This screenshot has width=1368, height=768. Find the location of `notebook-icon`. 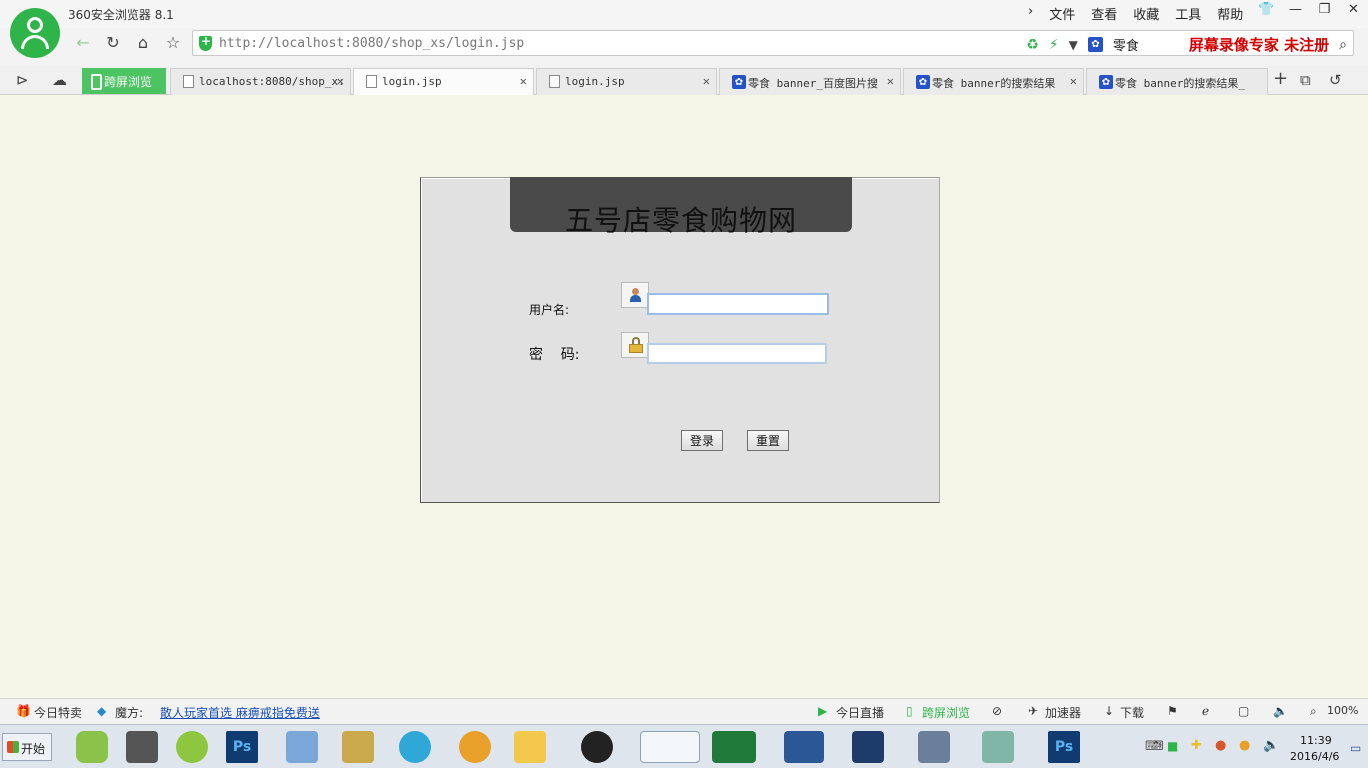

notebook-icon is located at coordinates (998, 747).